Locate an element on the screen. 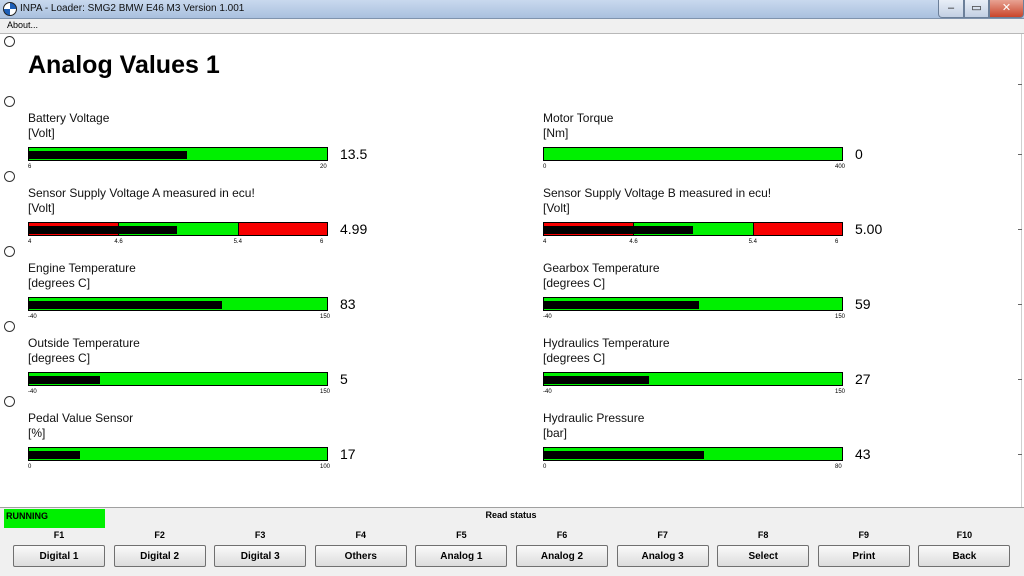 The width and height of the screenshot is (1024, 576). fkey-button-f8: Select is located at coordinates (763, 556).